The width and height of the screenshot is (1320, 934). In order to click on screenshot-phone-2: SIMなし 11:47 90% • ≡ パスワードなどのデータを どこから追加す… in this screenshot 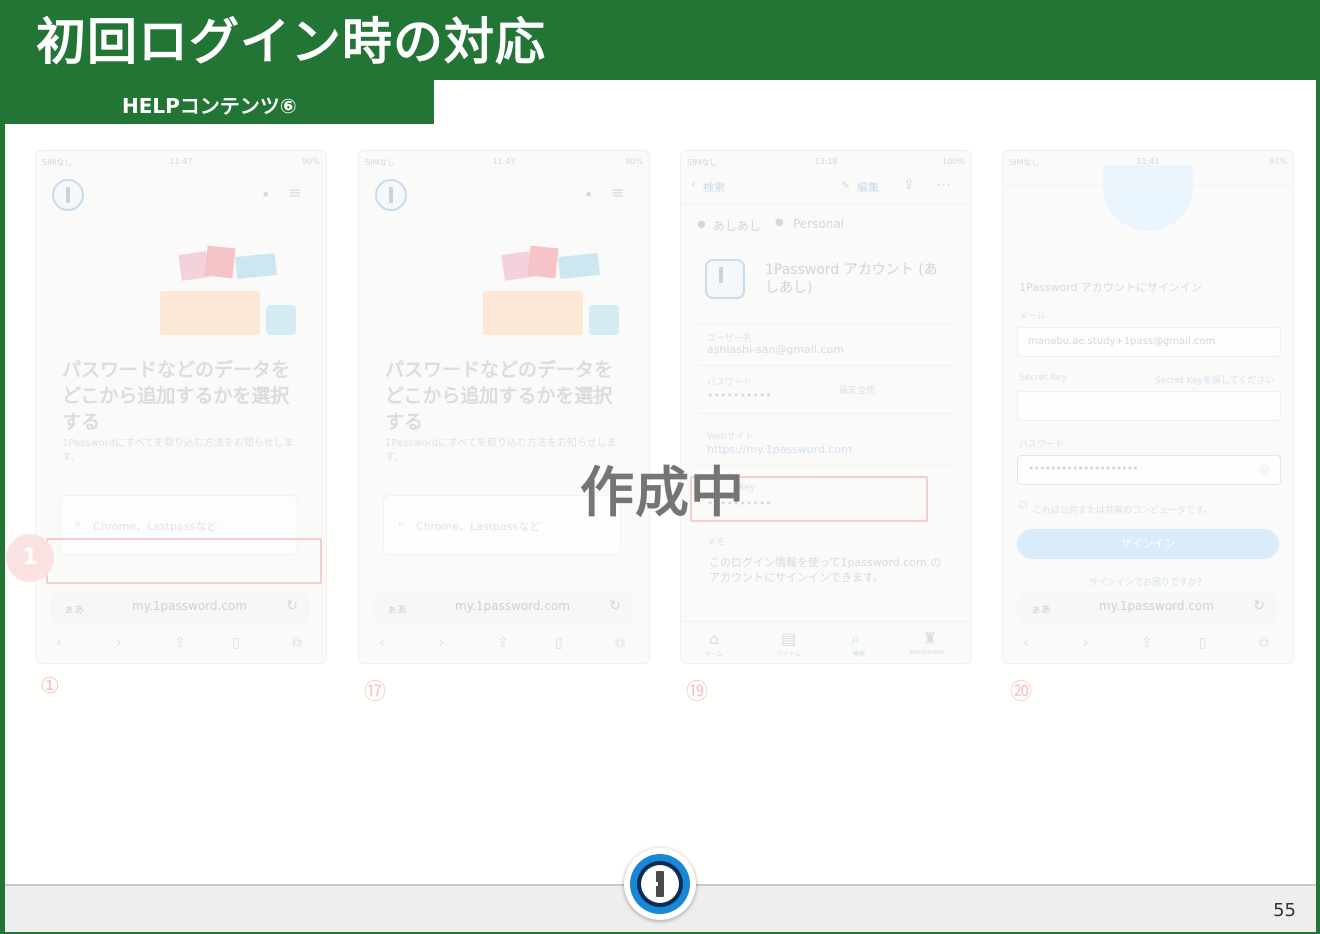, I will do `click(504, 407)`.